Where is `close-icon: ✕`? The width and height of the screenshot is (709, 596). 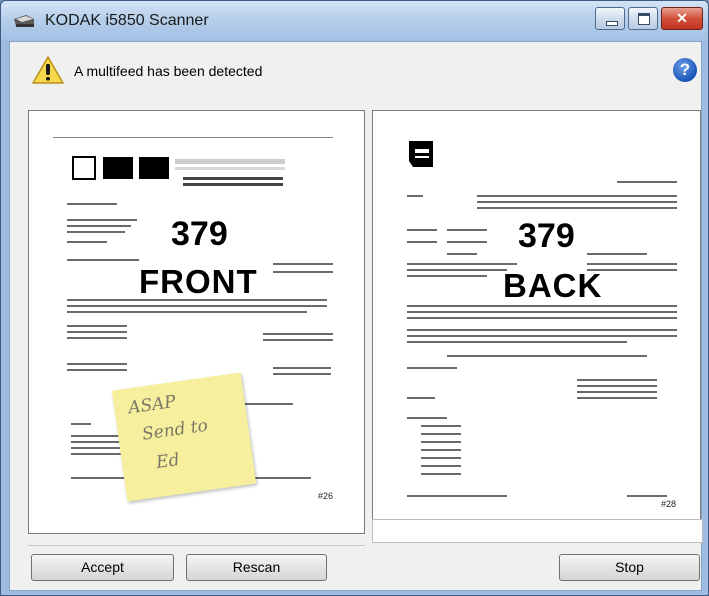
close-icon: ✕ is located at coordinates (682, 18).